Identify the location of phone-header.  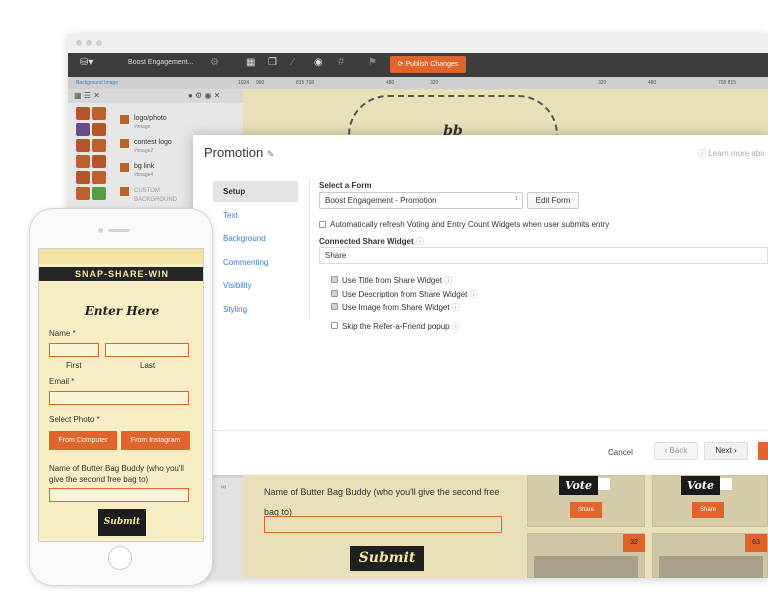
(121, 256).